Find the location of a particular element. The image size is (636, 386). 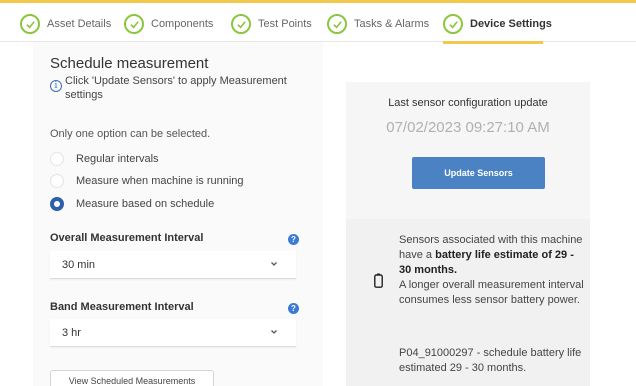

radio-regular-intervals: Regular intervals is located at coordinates (104, 159).